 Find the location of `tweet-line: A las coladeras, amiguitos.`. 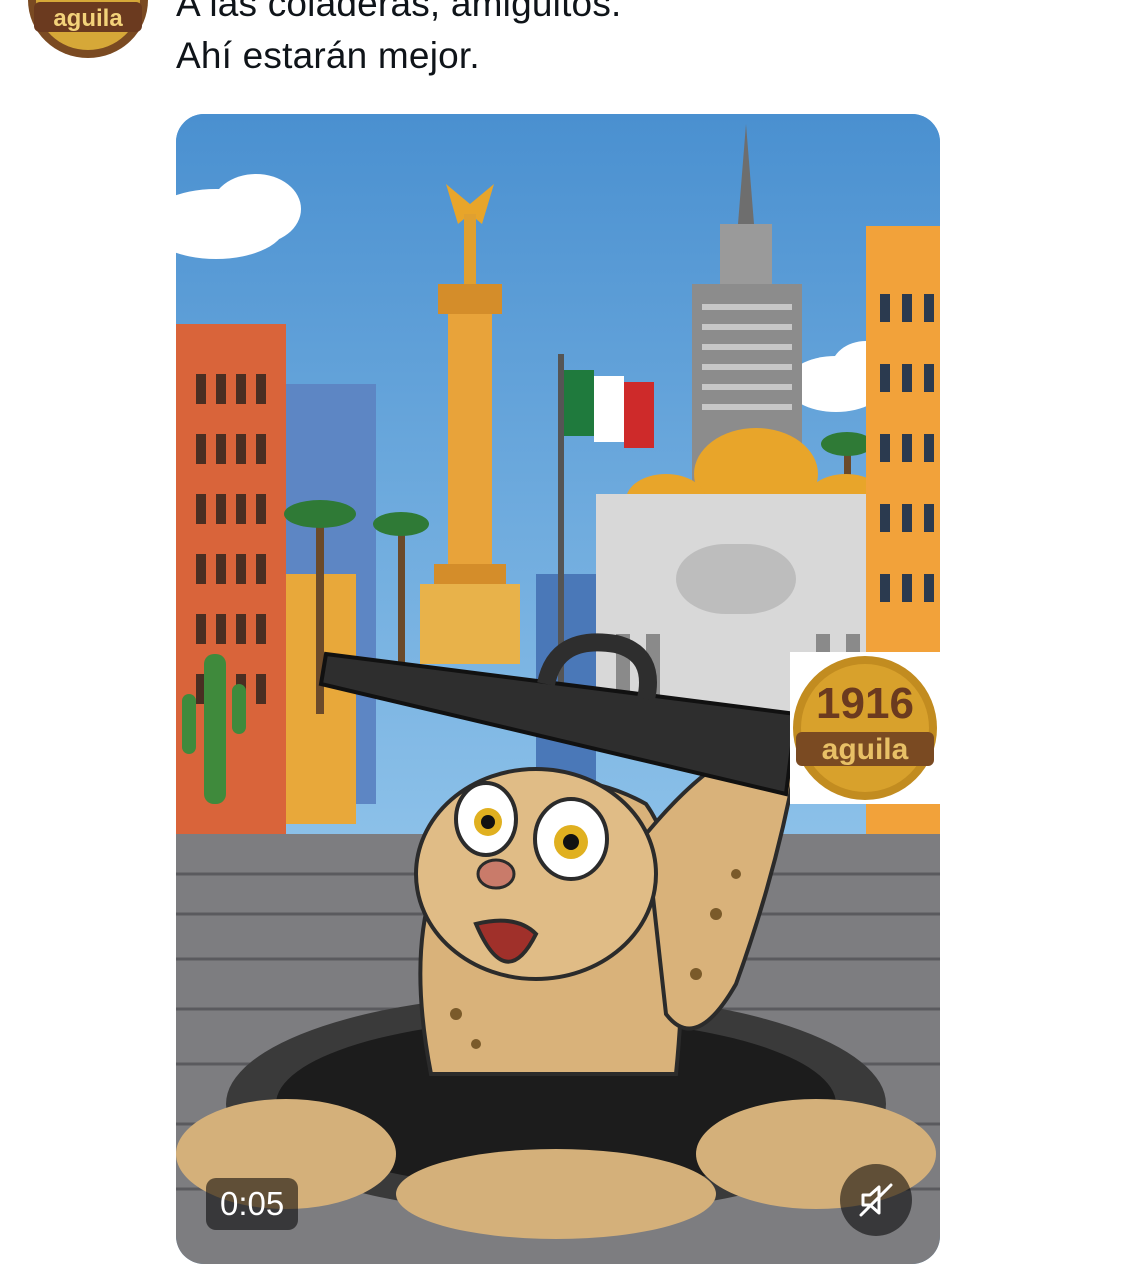

tweet-line: A las coladeras, amiguitos. is located at coordinates (399, 12).